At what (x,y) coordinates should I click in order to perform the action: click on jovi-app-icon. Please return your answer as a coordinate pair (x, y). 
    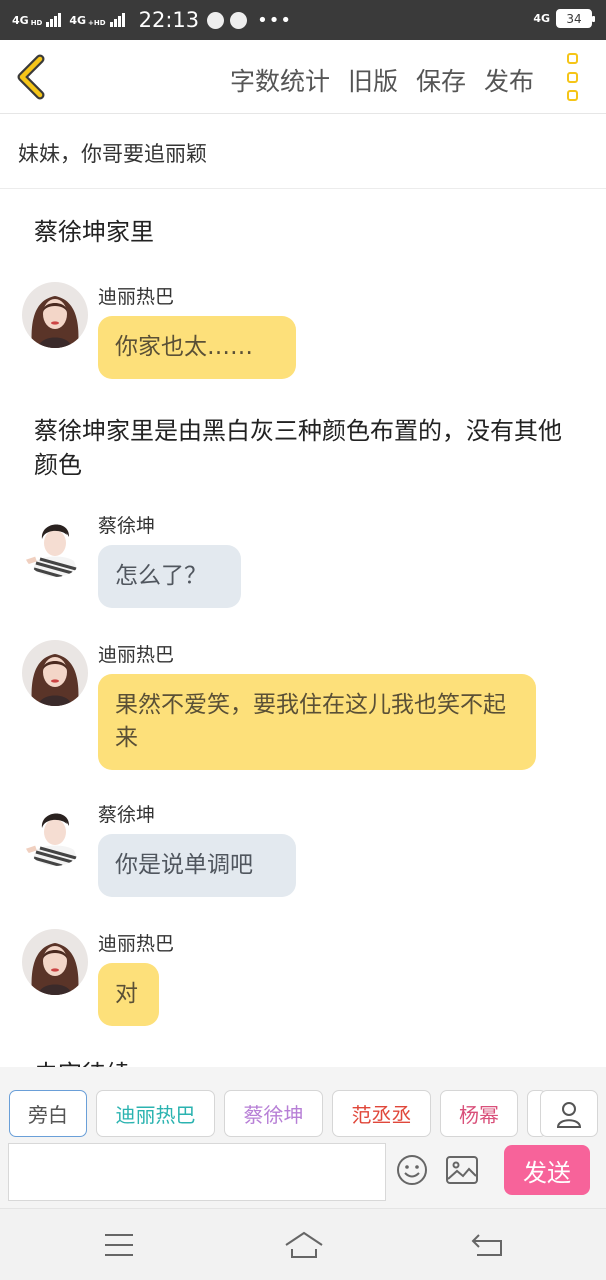
    Looking at the image, I should click on (239, 20).